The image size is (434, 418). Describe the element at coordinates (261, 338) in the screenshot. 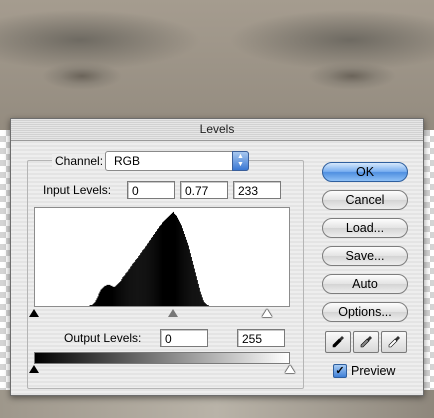

I see `output-white-field: 255` at that location.